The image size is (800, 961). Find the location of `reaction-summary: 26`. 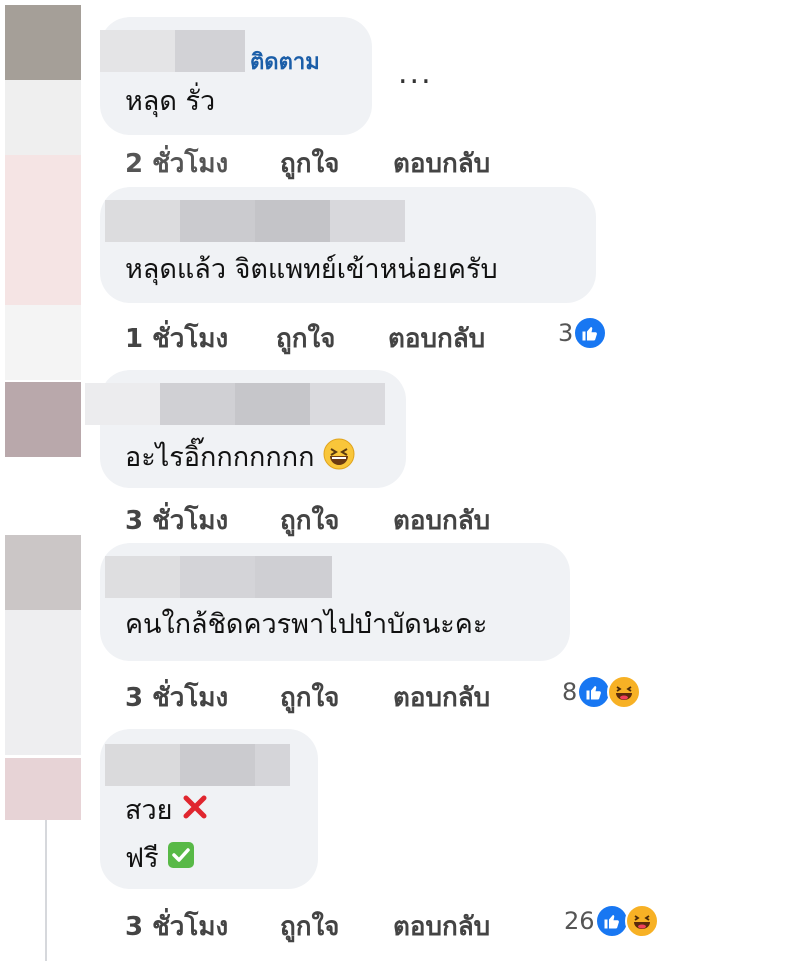

reaction-summary: 26 is located at coordinates (611, 921).